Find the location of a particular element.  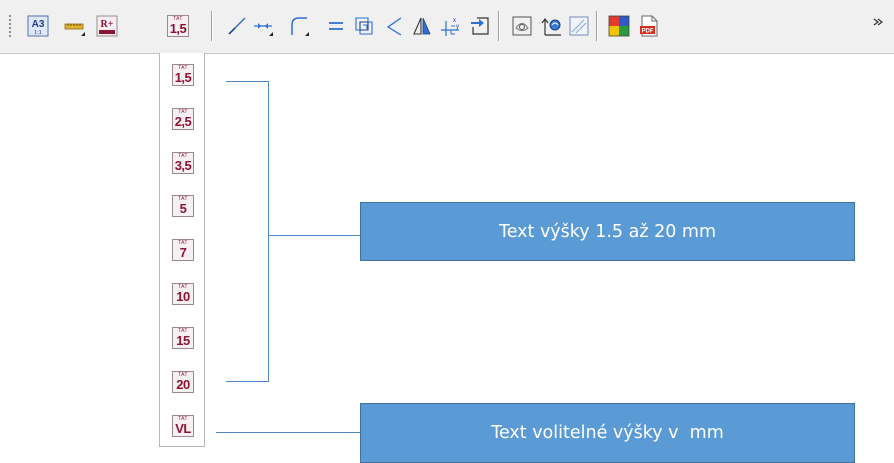

text-height-icon: TAT 10 is located at coordinates (183, 294).